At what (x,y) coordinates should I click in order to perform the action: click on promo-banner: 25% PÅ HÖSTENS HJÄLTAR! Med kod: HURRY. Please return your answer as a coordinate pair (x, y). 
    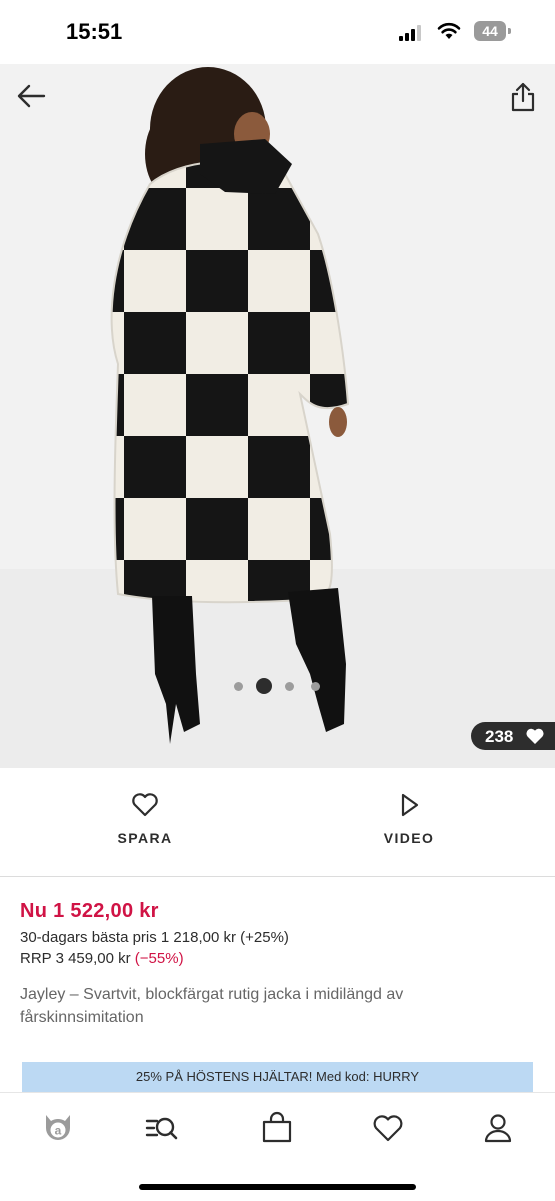
    Looking at the image, I should click on (277, 1077).